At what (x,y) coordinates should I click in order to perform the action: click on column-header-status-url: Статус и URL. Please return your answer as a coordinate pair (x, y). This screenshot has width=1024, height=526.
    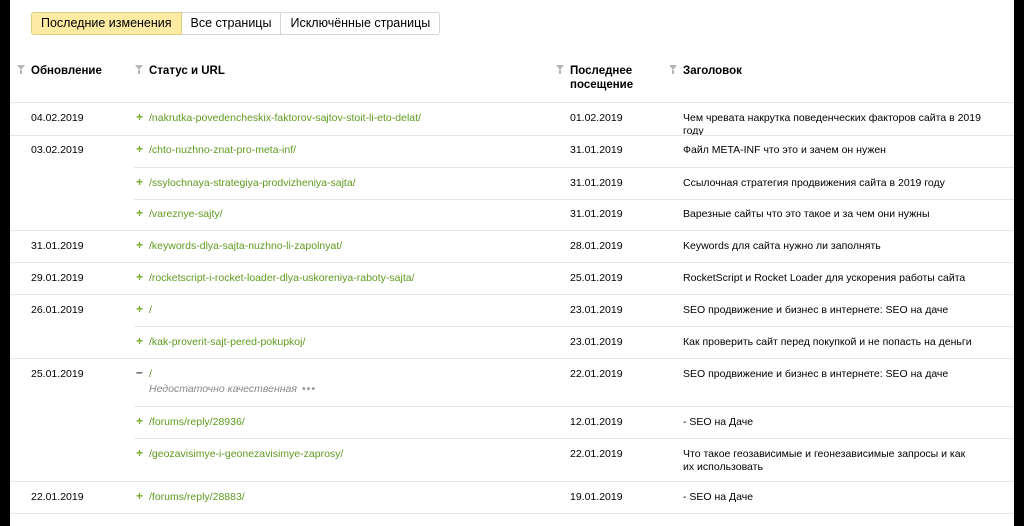
    Looking at the image, I should click on (180, 71).